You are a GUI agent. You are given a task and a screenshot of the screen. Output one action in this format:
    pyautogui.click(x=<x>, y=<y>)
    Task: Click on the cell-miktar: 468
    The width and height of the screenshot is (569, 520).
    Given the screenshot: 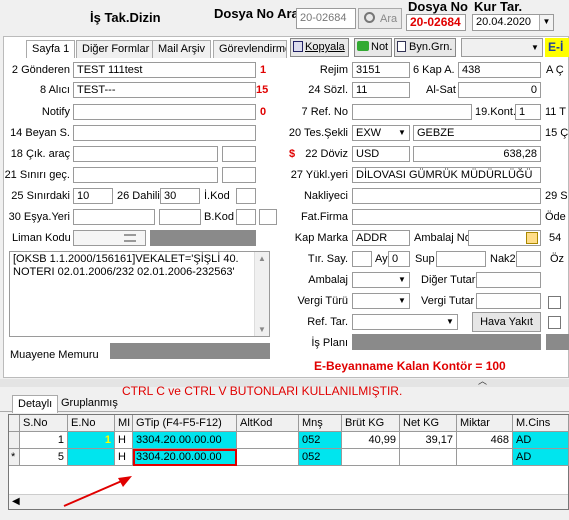 What is the action you would take?
    pyautogui.click(x=485, y=440)
    